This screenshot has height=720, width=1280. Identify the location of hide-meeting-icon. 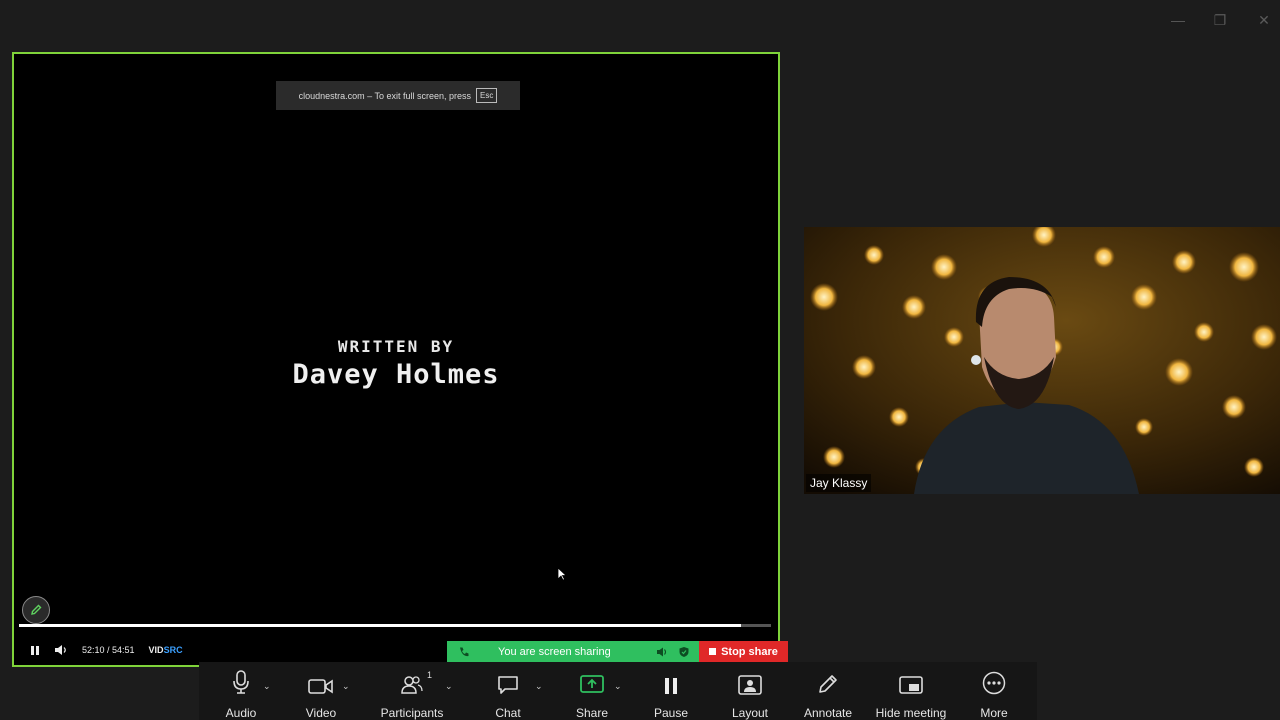
(911, 685).